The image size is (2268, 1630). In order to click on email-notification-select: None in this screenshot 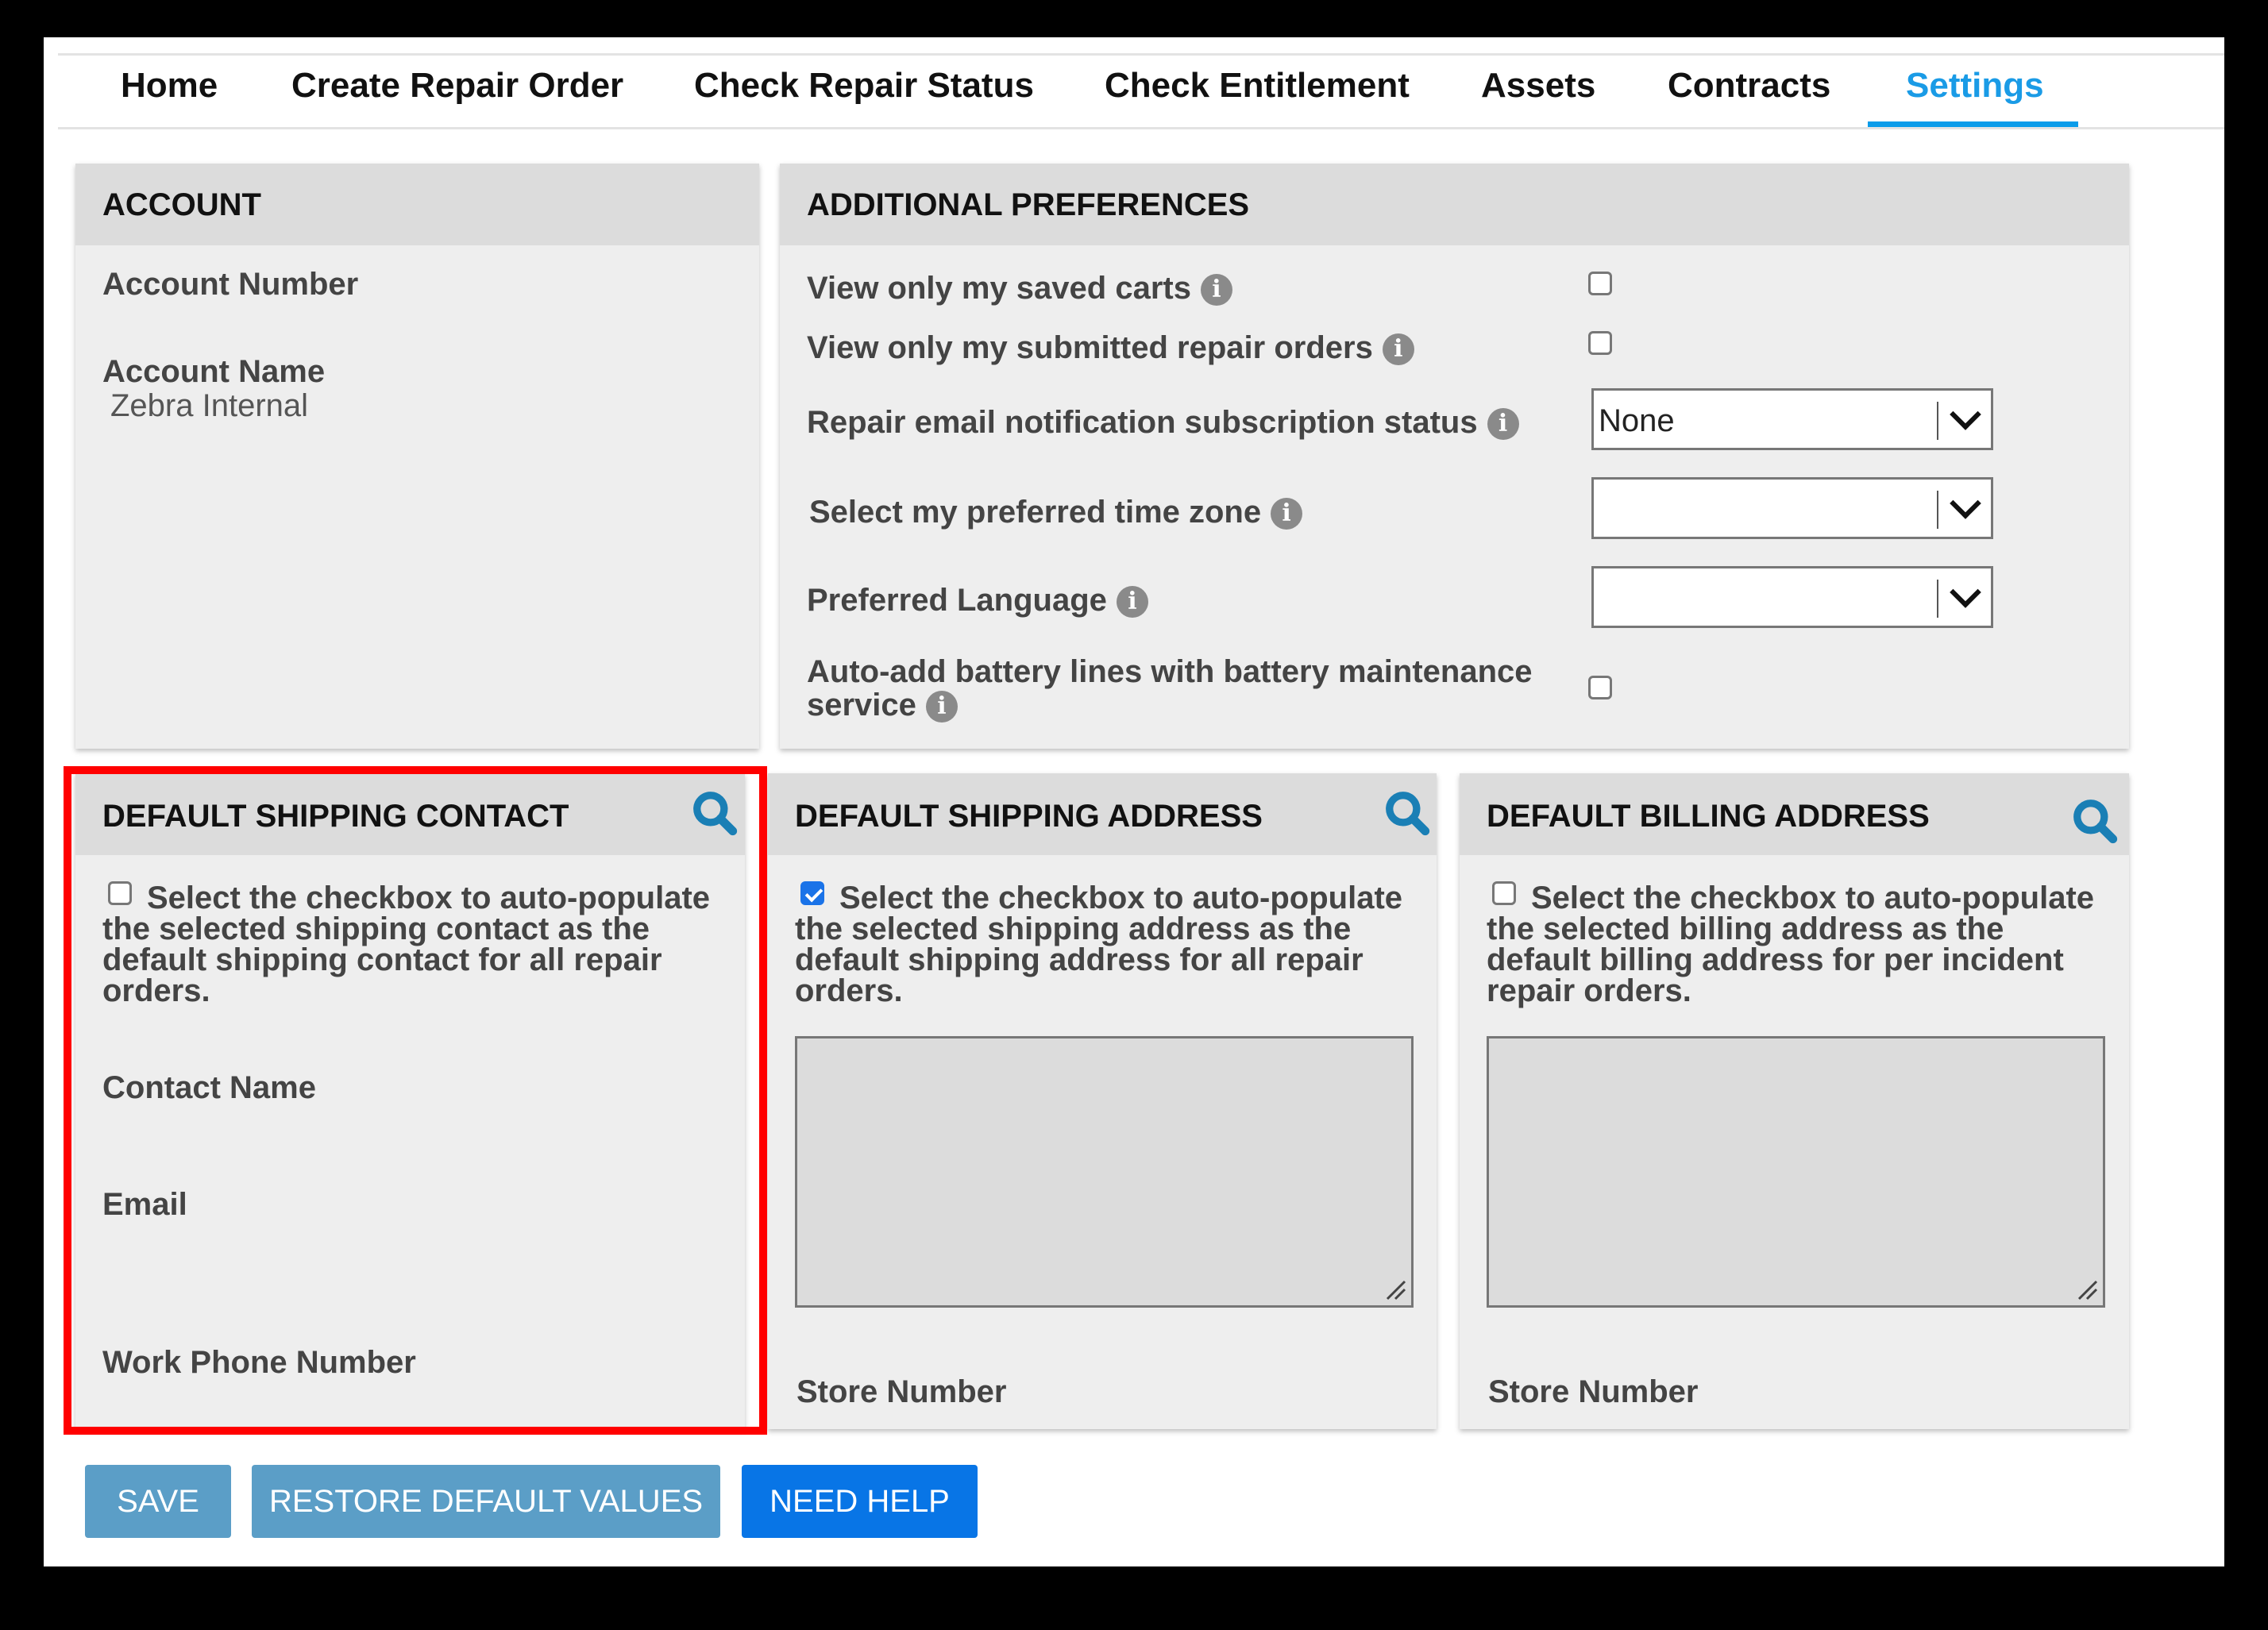, I will do `click(1792, 419)`.